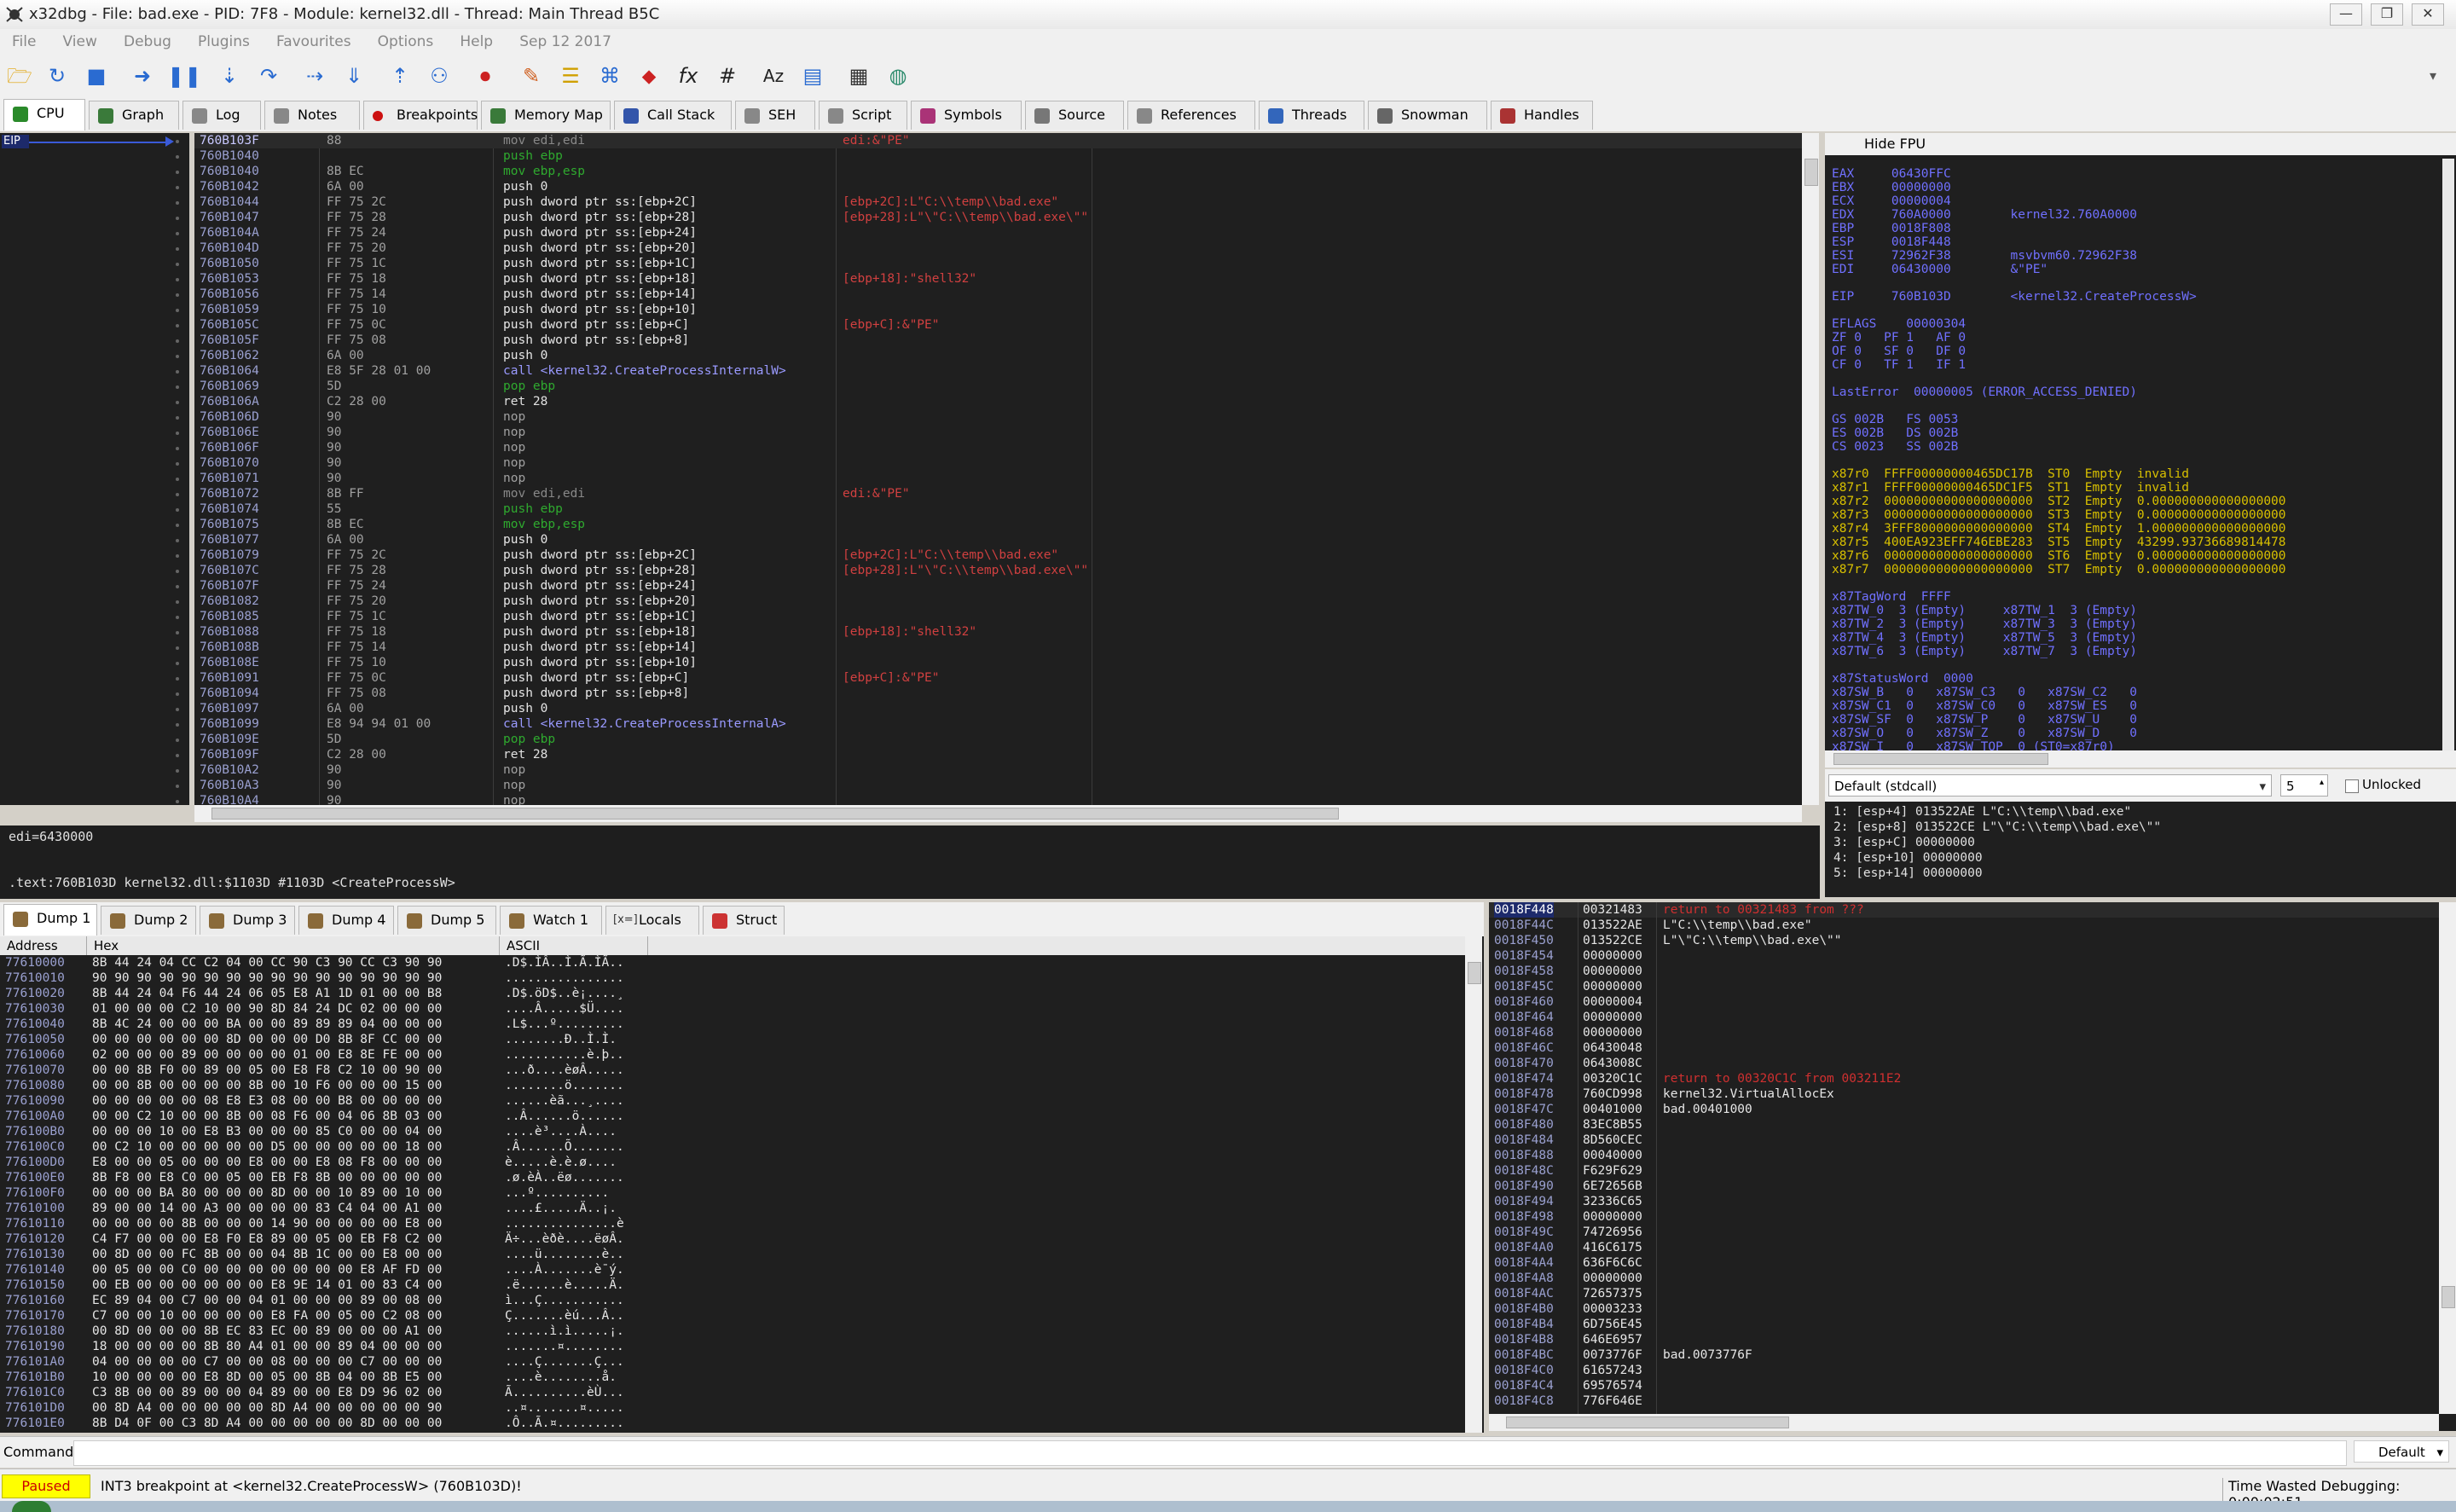 The image size is (2456, 1512). Describe the element at coordinates (1966, 1340) in the screenshot. I see `stack-row: 0018F4B8 646E6957` at that location.